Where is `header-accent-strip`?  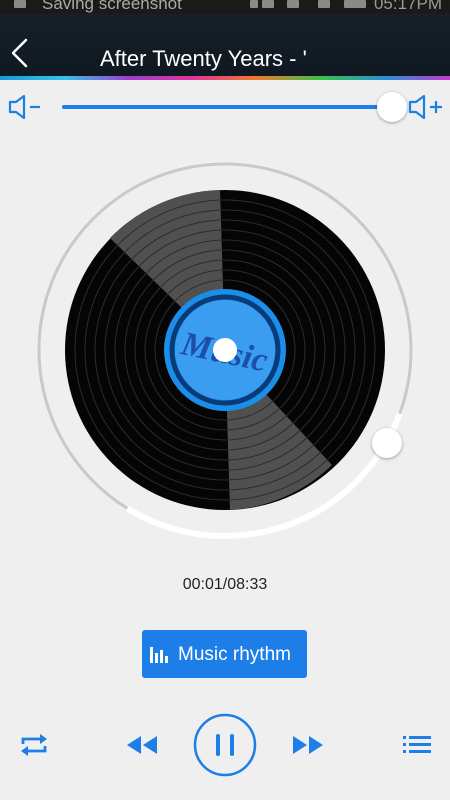 header-accent-strip is located at coordinates (225, 78).